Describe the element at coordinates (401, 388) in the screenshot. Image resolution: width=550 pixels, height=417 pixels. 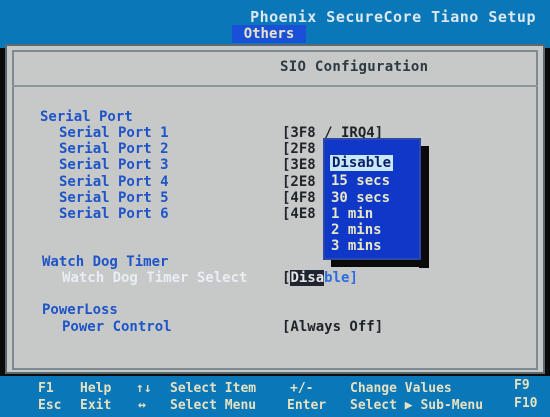
I see `key-plusminus-desc: Change Values` at that location.